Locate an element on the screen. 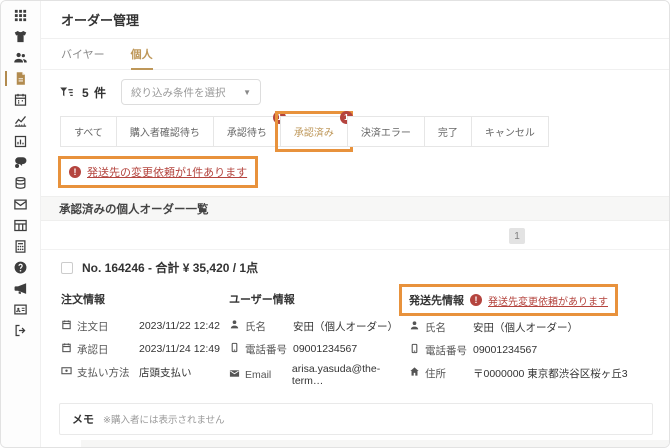  status-tab-cancelled: キャンセル is located at coordinates (509, 131).